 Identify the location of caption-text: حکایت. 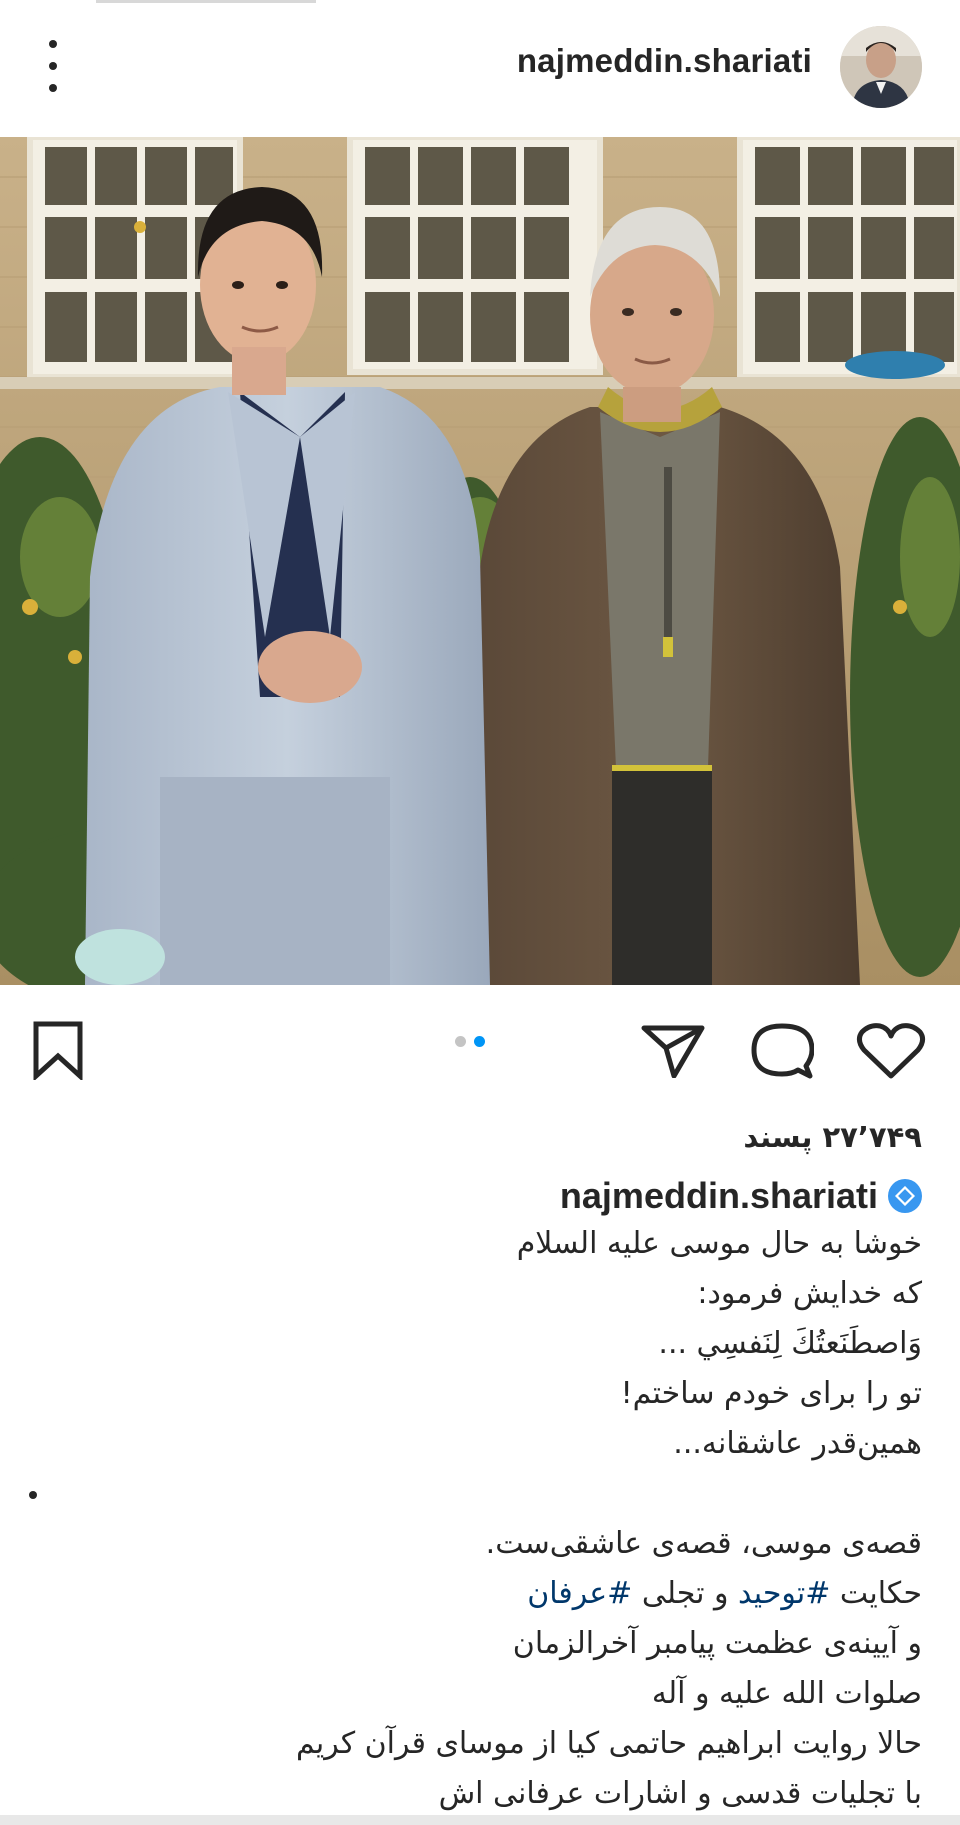
(876, 1593).